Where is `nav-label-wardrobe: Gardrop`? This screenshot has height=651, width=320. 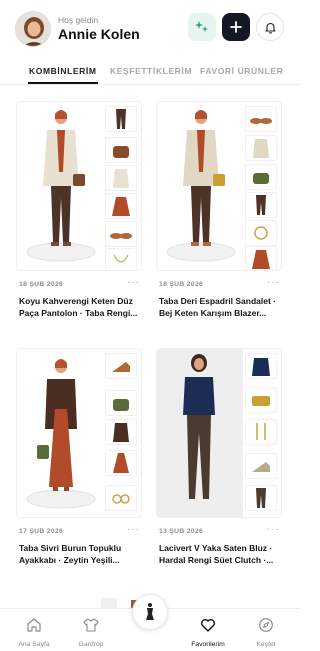
nav-label-wardrobe: Gardrop is located at coordinates (91, 644).